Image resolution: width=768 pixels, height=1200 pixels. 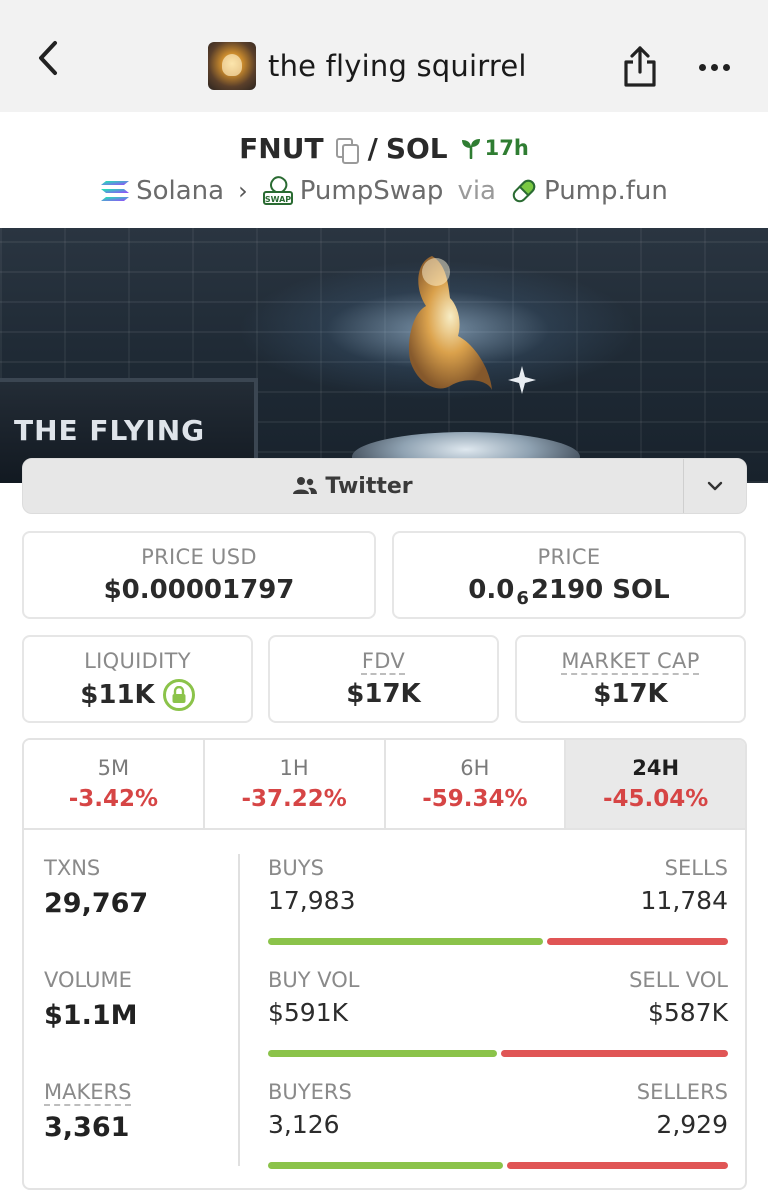 I want to click on buys-label: BUYS, so click(x=296, y=868).